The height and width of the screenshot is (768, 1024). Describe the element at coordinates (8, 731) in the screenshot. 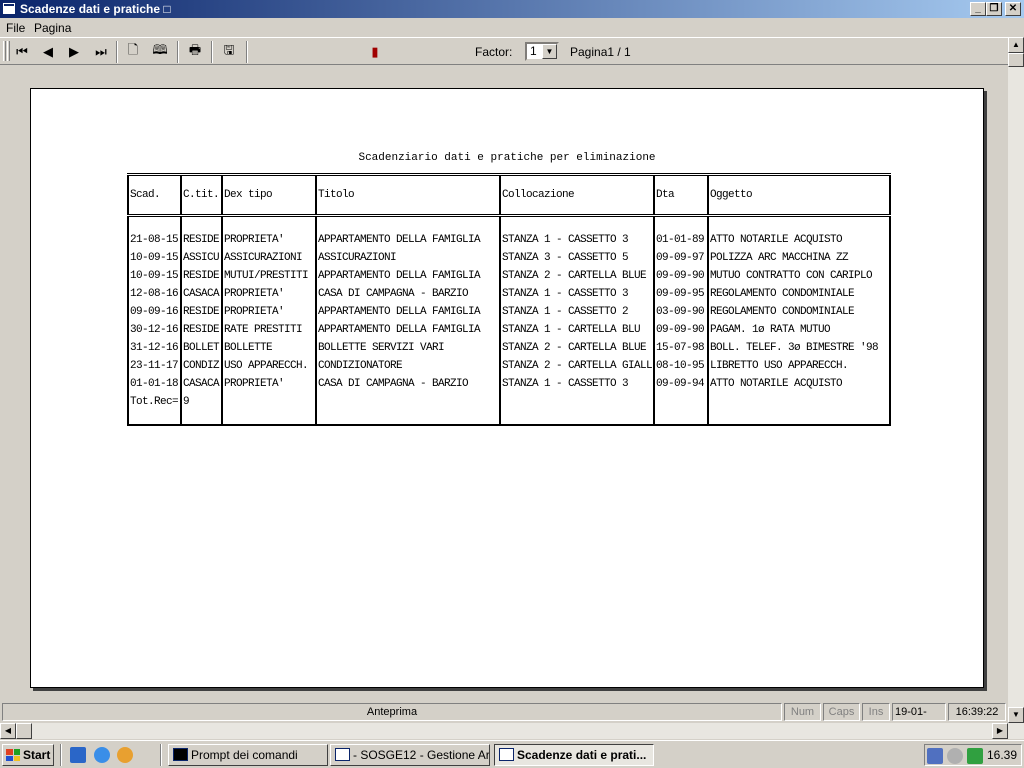

I see `scroll-left-icon: ◀` at that location.